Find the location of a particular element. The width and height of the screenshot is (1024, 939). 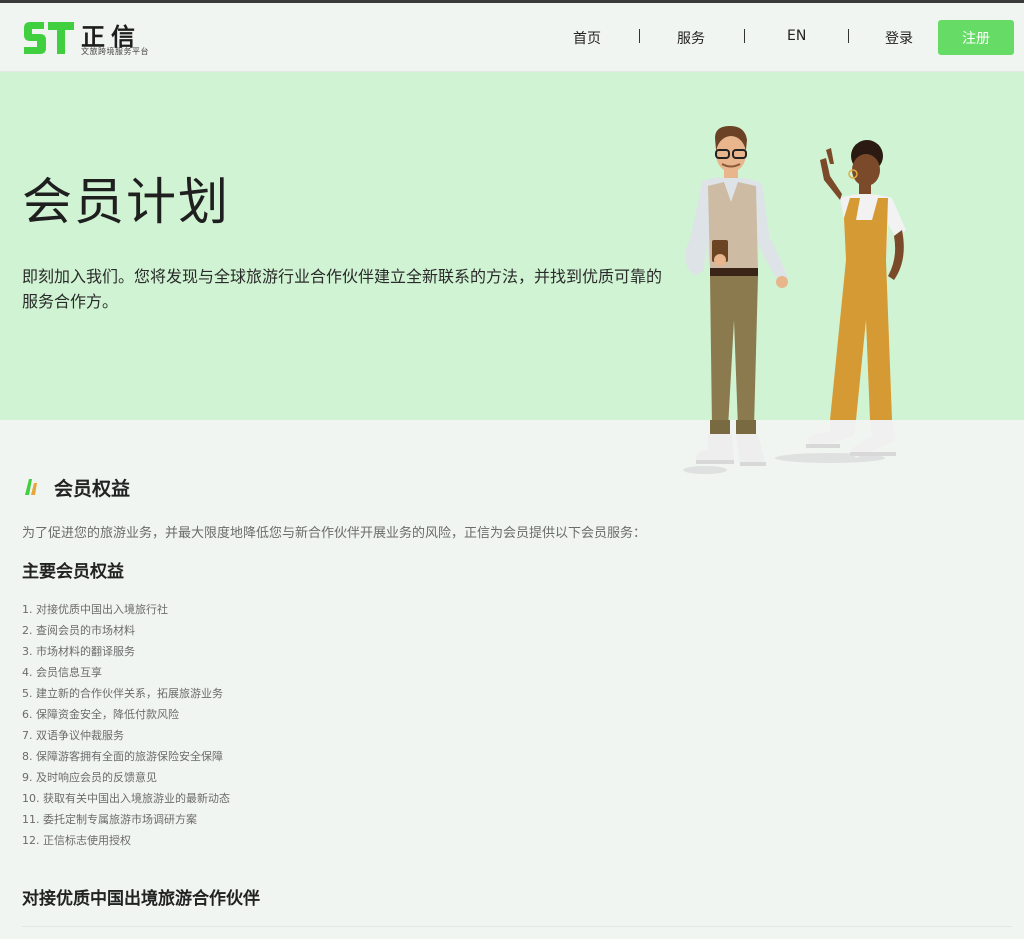

site-header: 正信 文旅跨境服务平台 首页 服务 EN 登录 注册 is located at coordinates (512, 37).